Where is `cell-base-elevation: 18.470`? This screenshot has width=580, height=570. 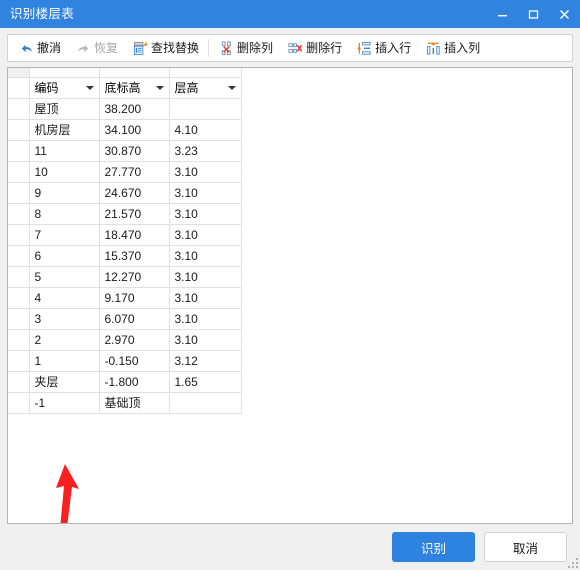
cell-base-elevation: 18.470 is located at coordinates (134, 235).